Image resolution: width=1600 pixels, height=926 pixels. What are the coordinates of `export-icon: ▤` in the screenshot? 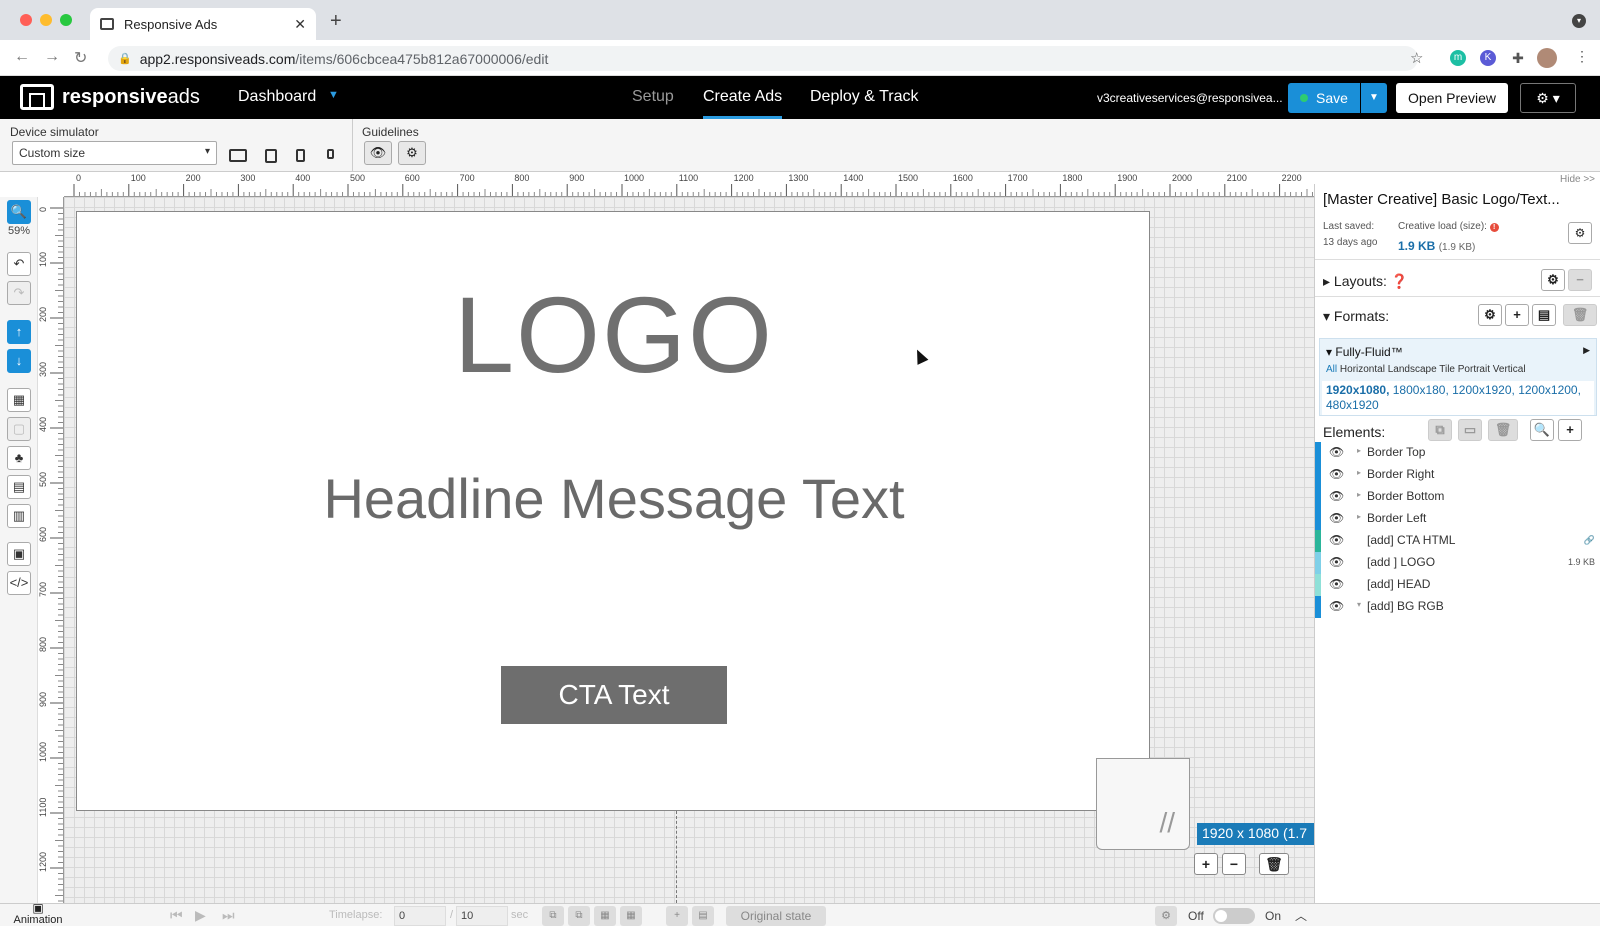 It's located at (19, 487).